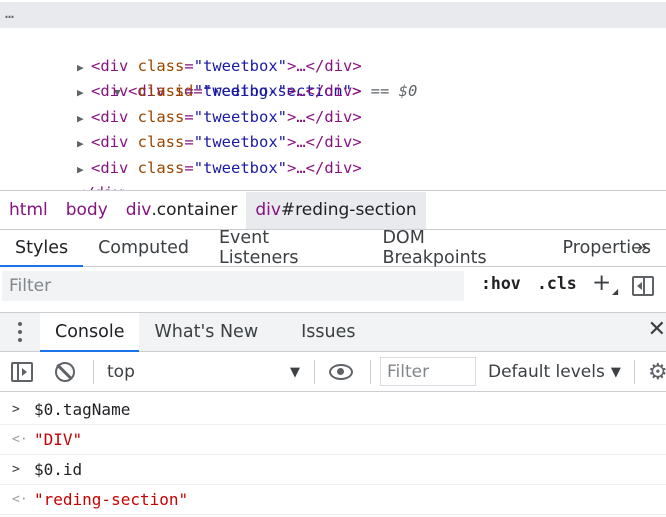 This screenshot has height=517, width=666. Describe the element at coordinates (194, 210) in the screenshot. I see `crumb-rest: .container` at that location.